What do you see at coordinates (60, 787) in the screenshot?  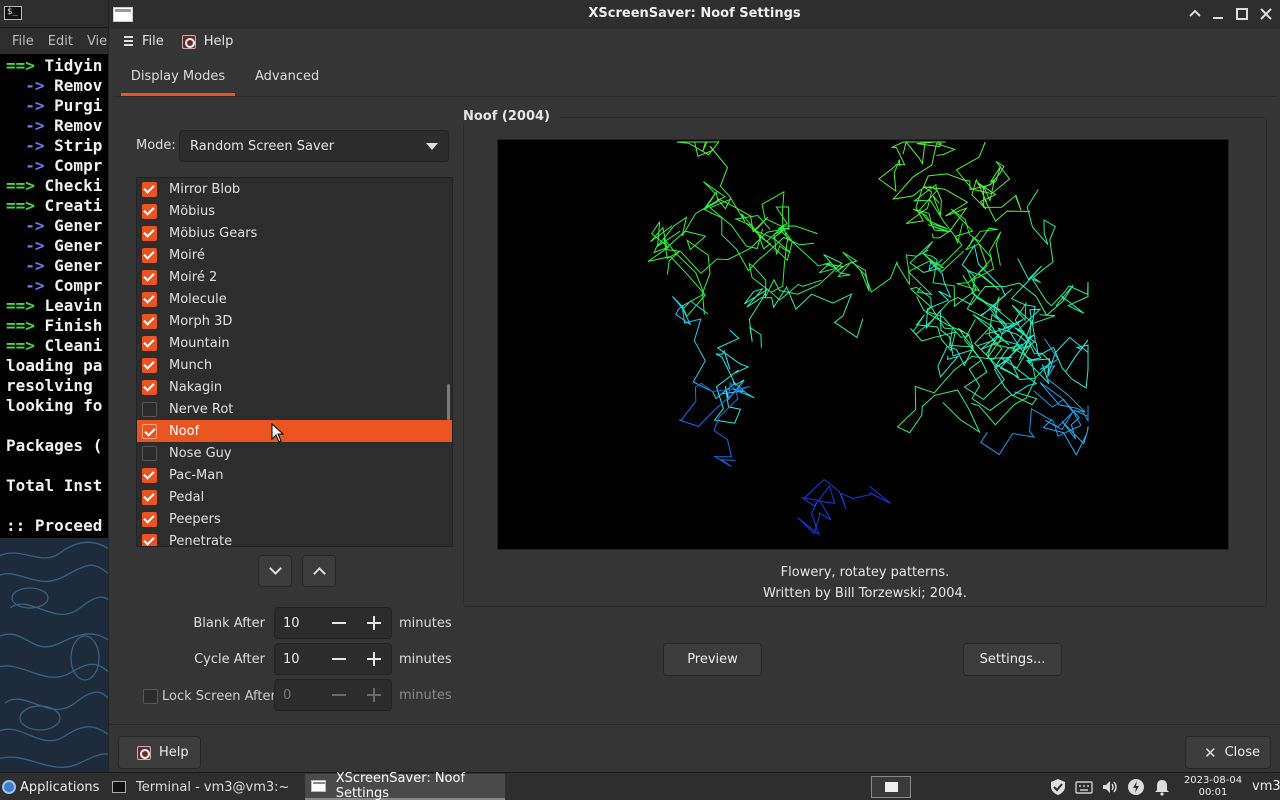 I see `applications-label: Applications` at bounding box center [60, 787].